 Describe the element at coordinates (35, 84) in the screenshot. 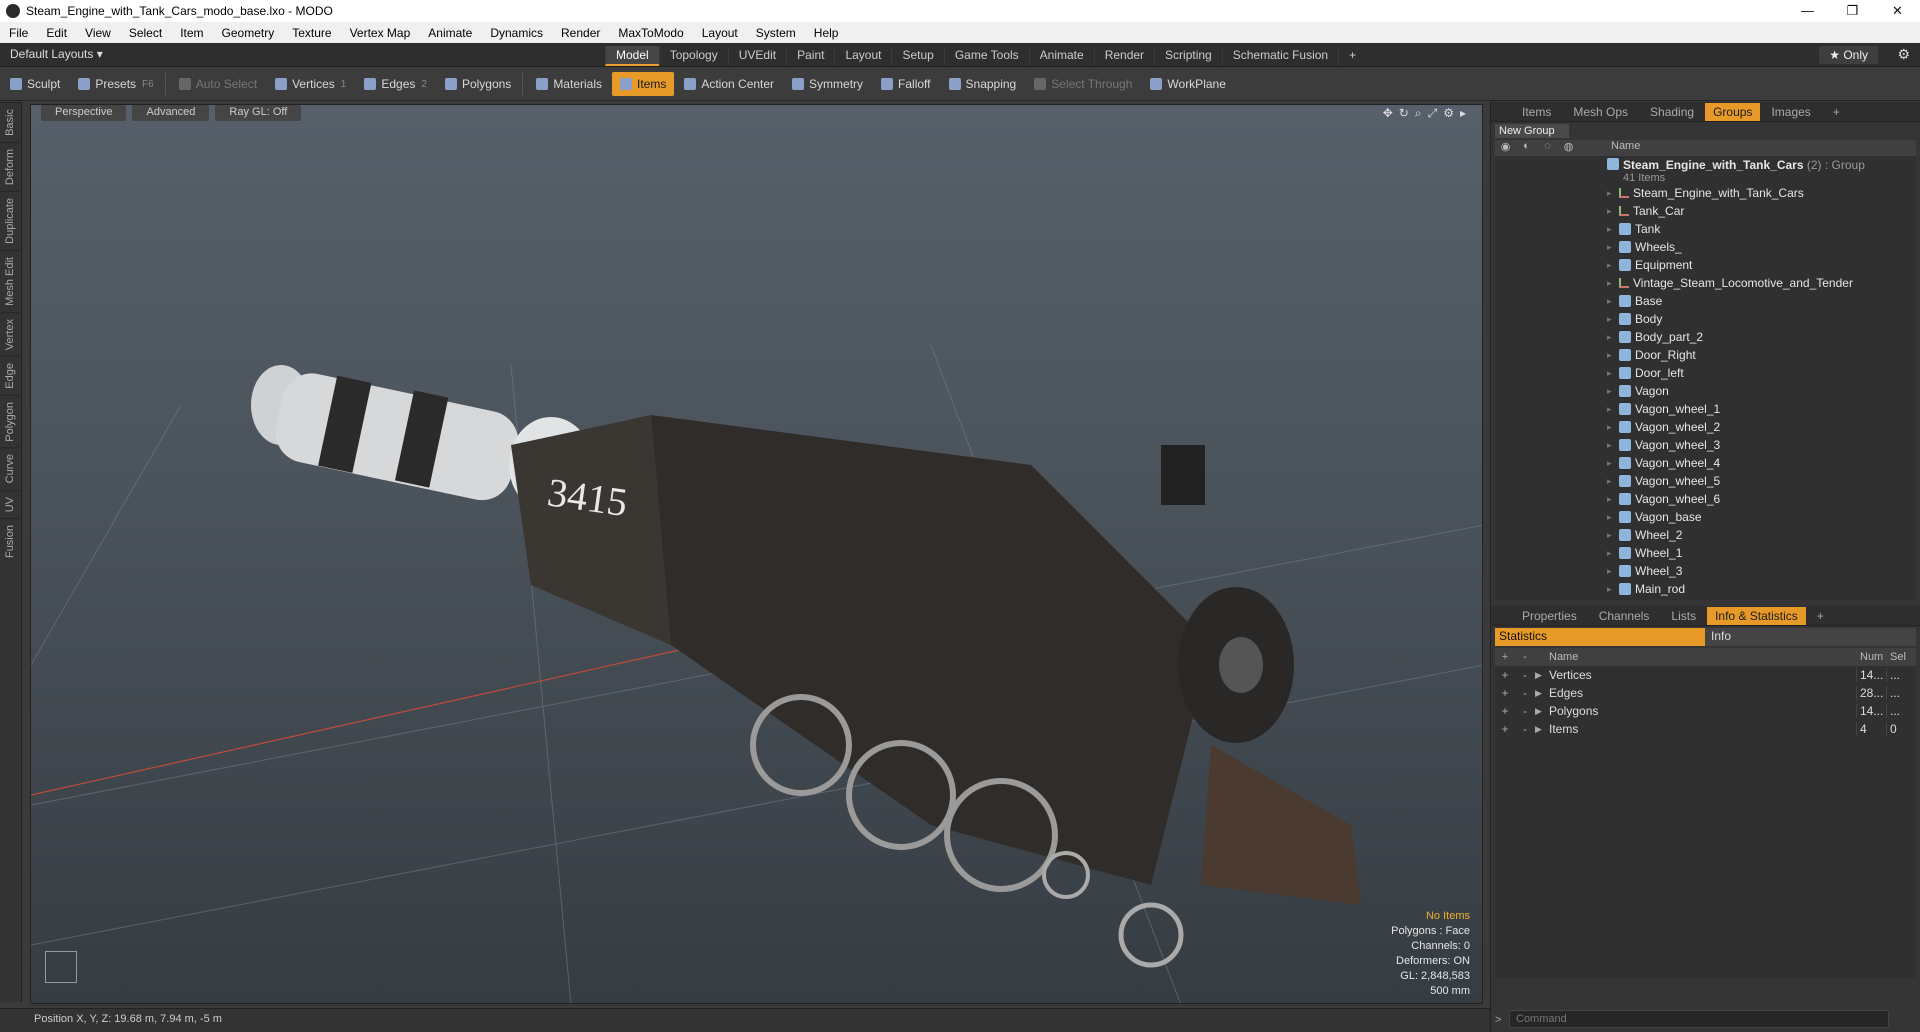

I see `sculpt-button: Sculpt` at that location.